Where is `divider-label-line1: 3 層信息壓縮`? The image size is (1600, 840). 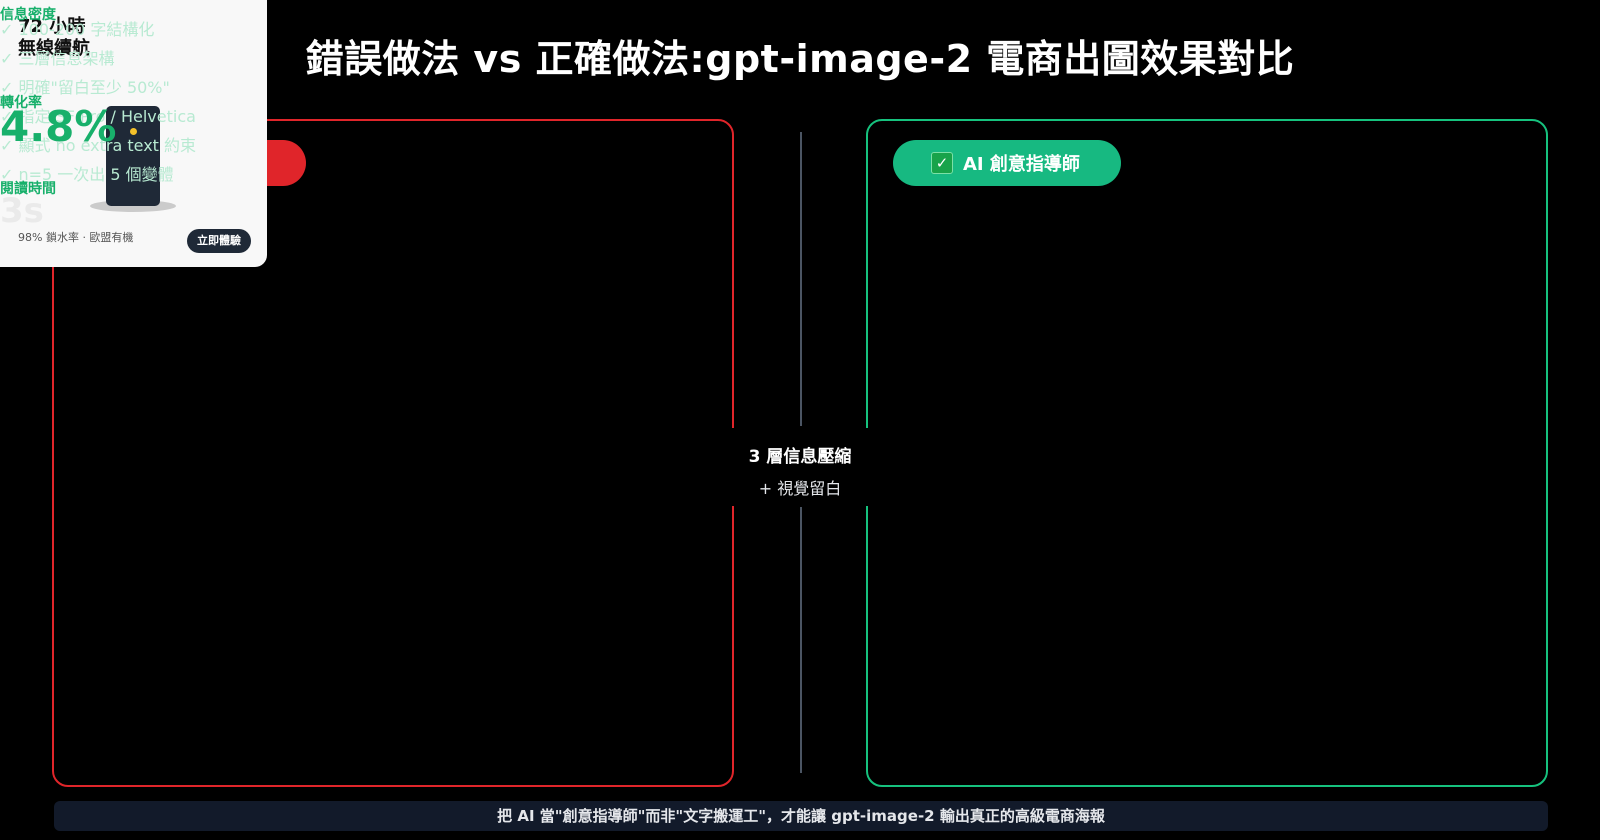 divider-label-line1: 3 層信息壓縮 is located at coordinates (800, 457).